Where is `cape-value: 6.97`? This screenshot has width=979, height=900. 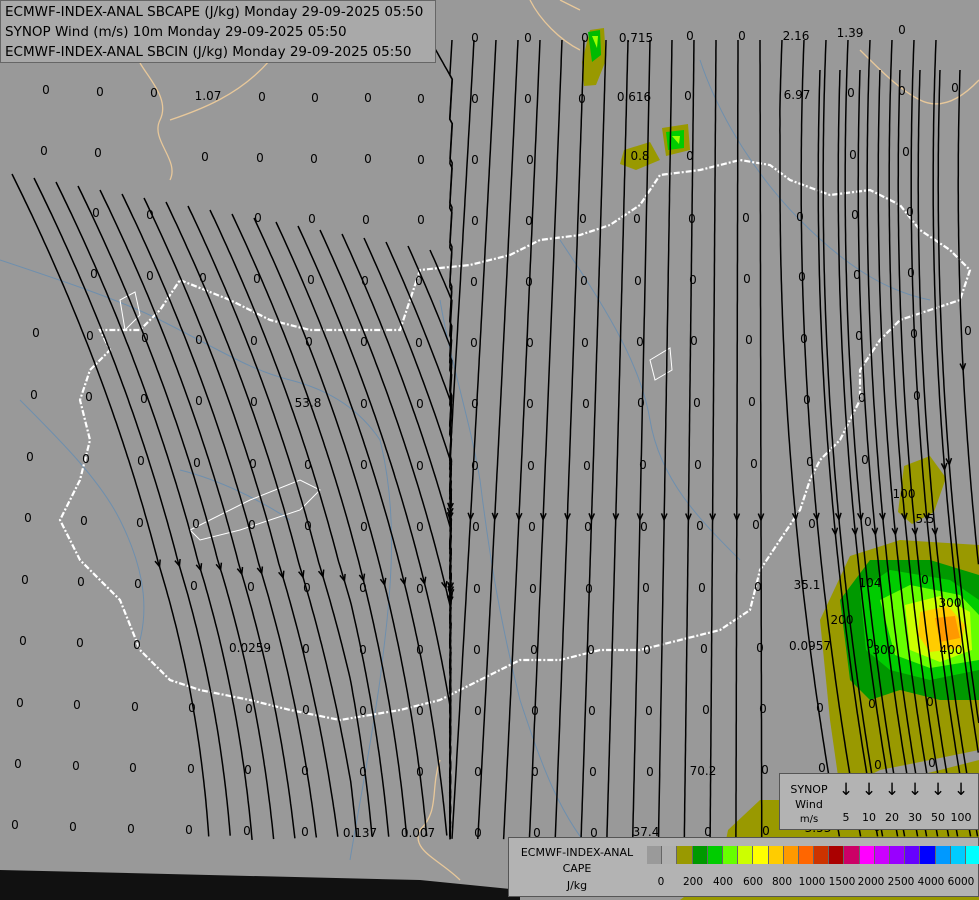 cape-value: 6.97 is located at coordinates (797, 95).